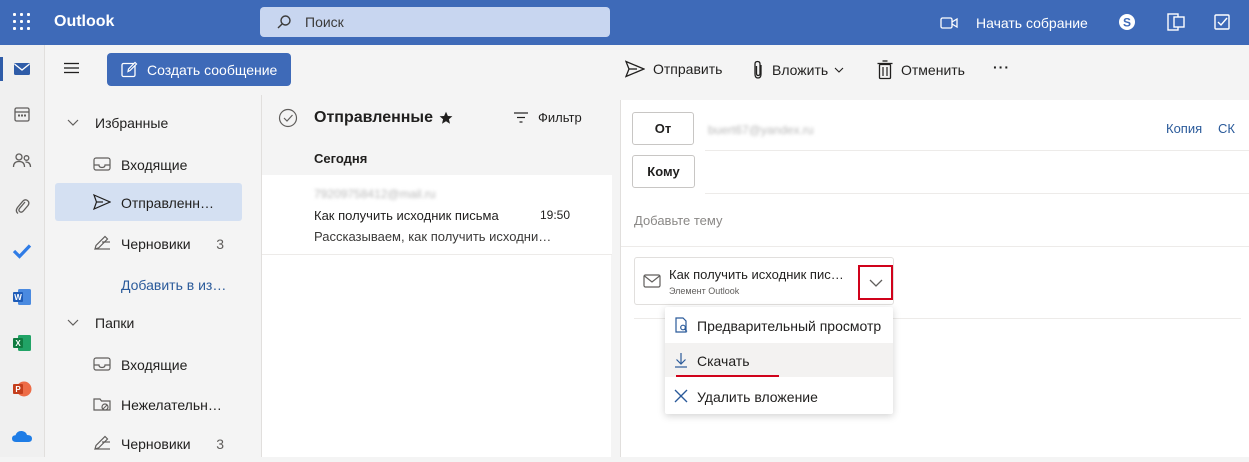  Describe the element at coordinates (22, 69) in the screenshot. I see `mail-icon` at that location.